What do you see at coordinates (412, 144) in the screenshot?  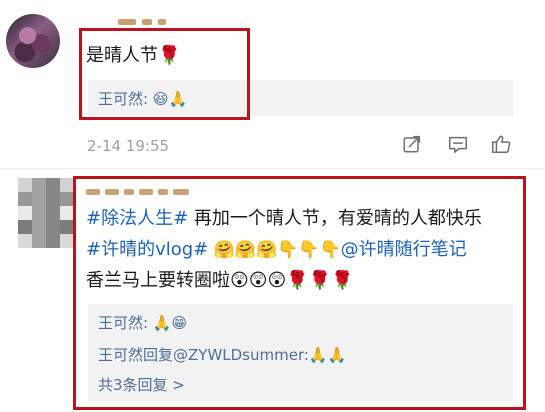 I see `share-icon` at bounding box center [412, 144].